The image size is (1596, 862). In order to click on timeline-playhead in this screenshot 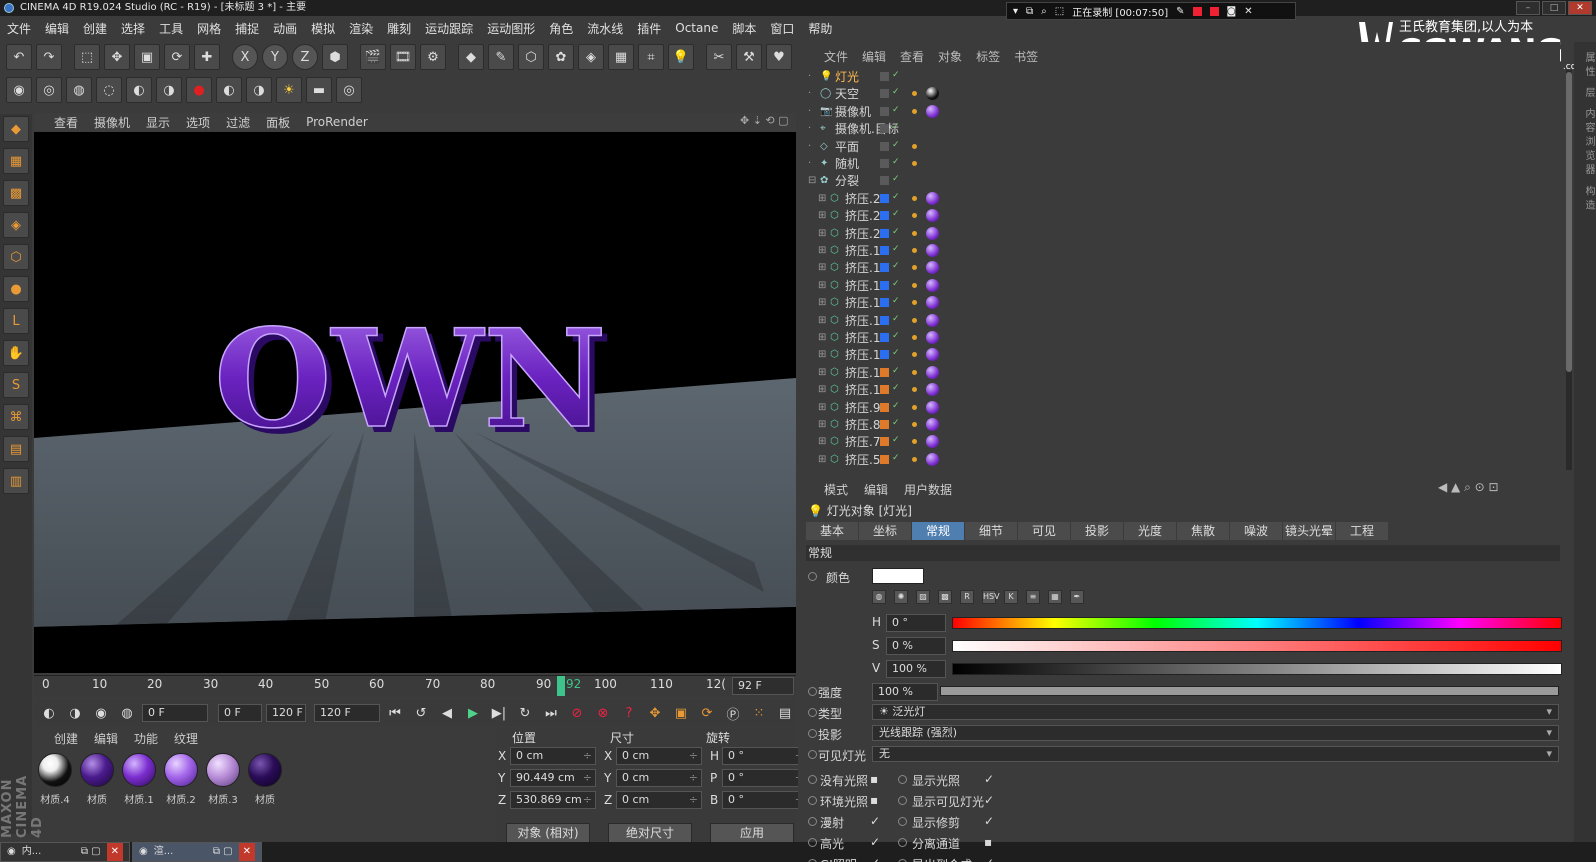, I will do `click(561, 686)`.